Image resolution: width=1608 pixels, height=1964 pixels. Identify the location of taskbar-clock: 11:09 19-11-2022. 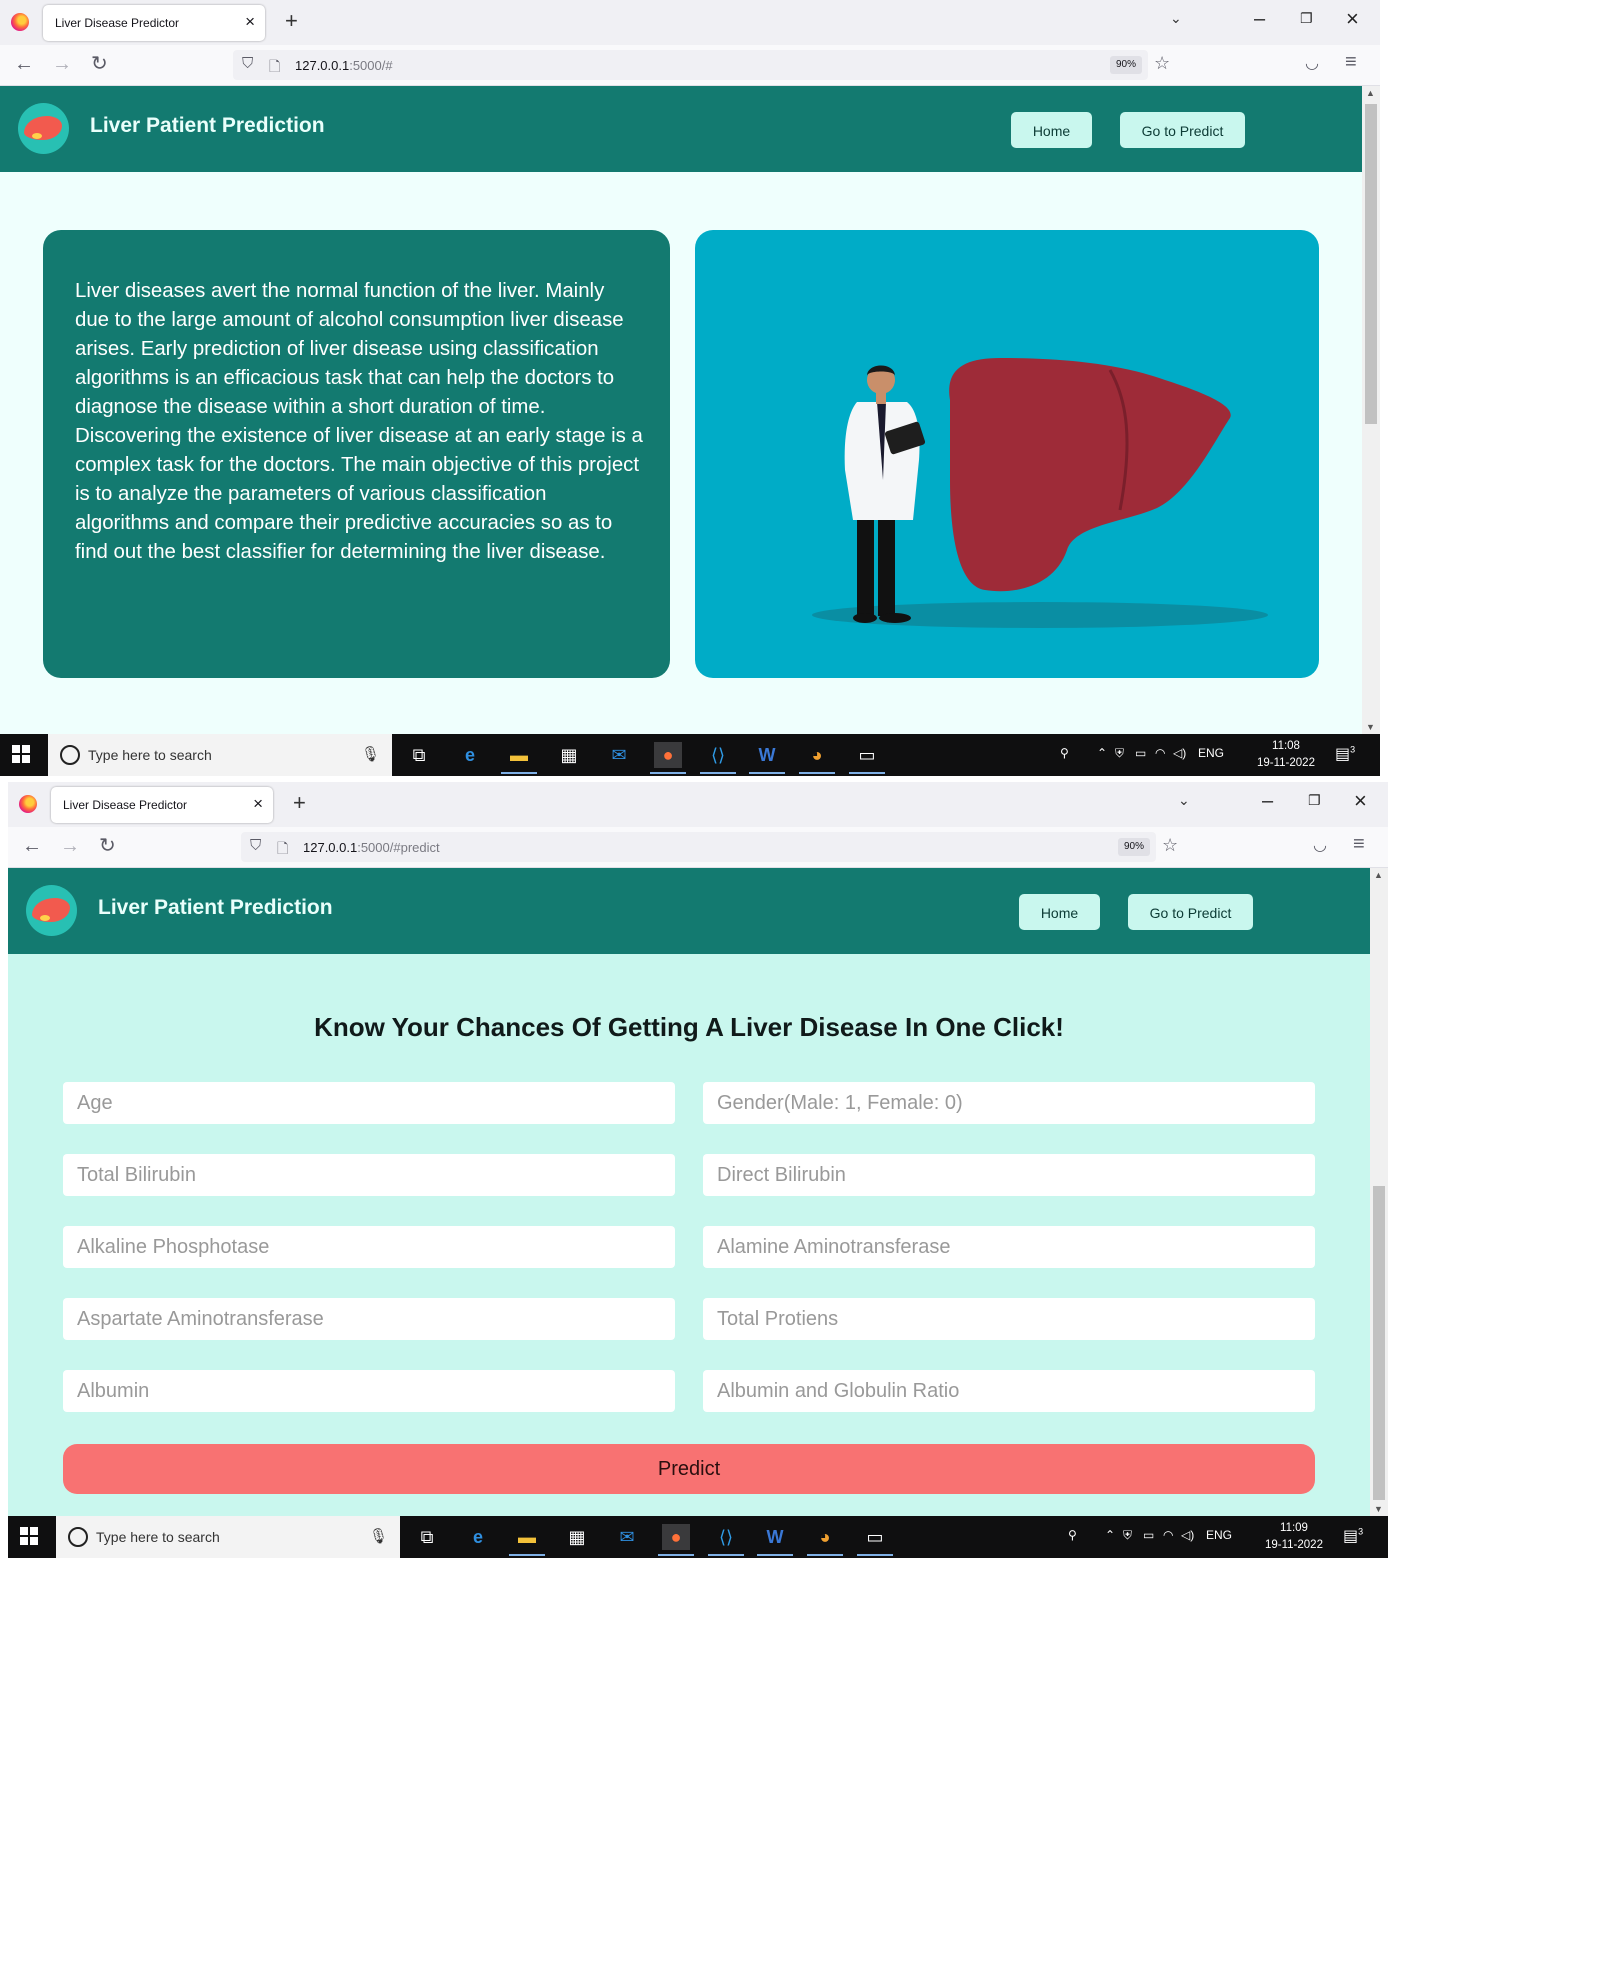
(1294, 1537).